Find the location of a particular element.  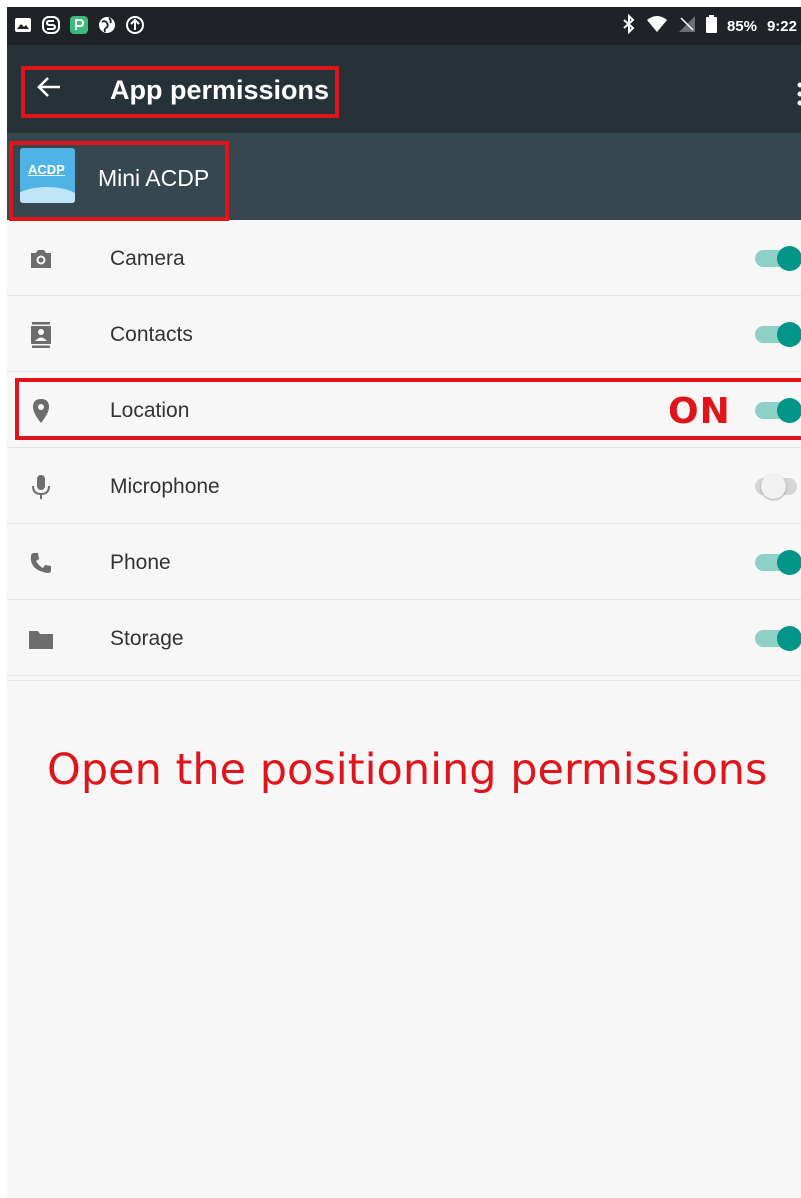

camera-toggle is located at coordinates (778, 259).